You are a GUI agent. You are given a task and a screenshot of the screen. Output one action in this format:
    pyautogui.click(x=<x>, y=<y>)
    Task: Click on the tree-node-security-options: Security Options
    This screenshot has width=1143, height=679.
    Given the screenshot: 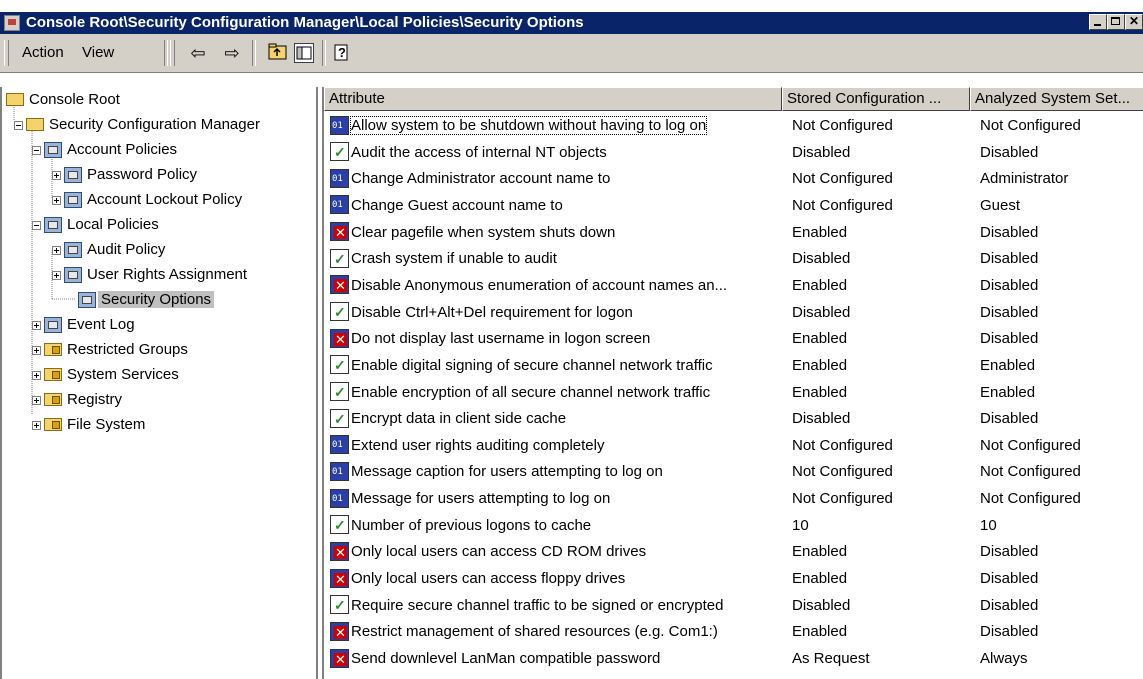 What is the action you would take?
    pyautogui.click(x=146, y=299)
    